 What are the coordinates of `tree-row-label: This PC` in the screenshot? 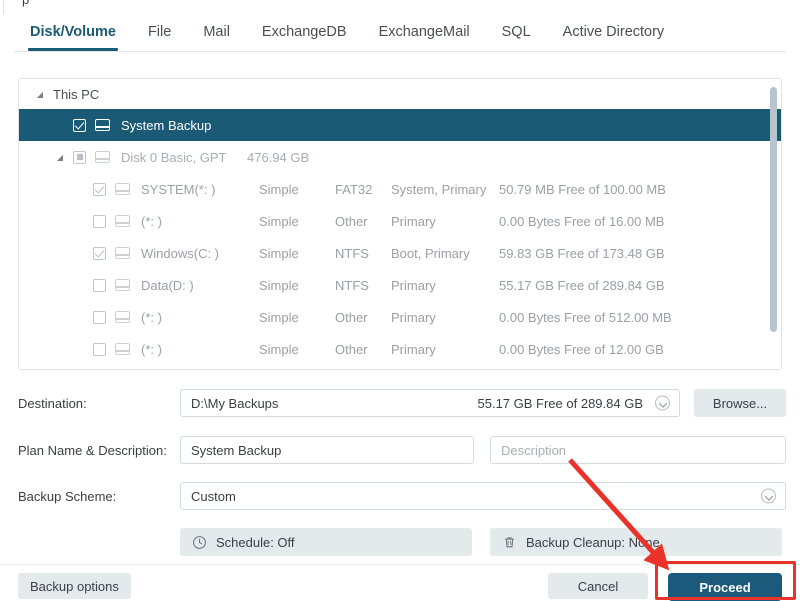 It's located at (76, 94).